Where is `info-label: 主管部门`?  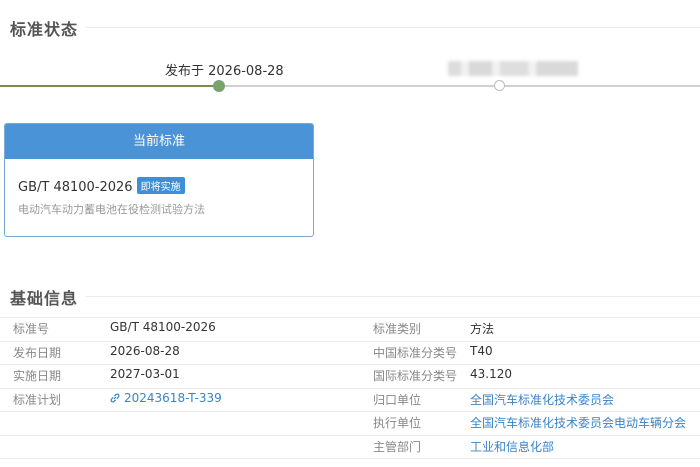 info-label: 主管部门 is located at coordinates (397, 446).